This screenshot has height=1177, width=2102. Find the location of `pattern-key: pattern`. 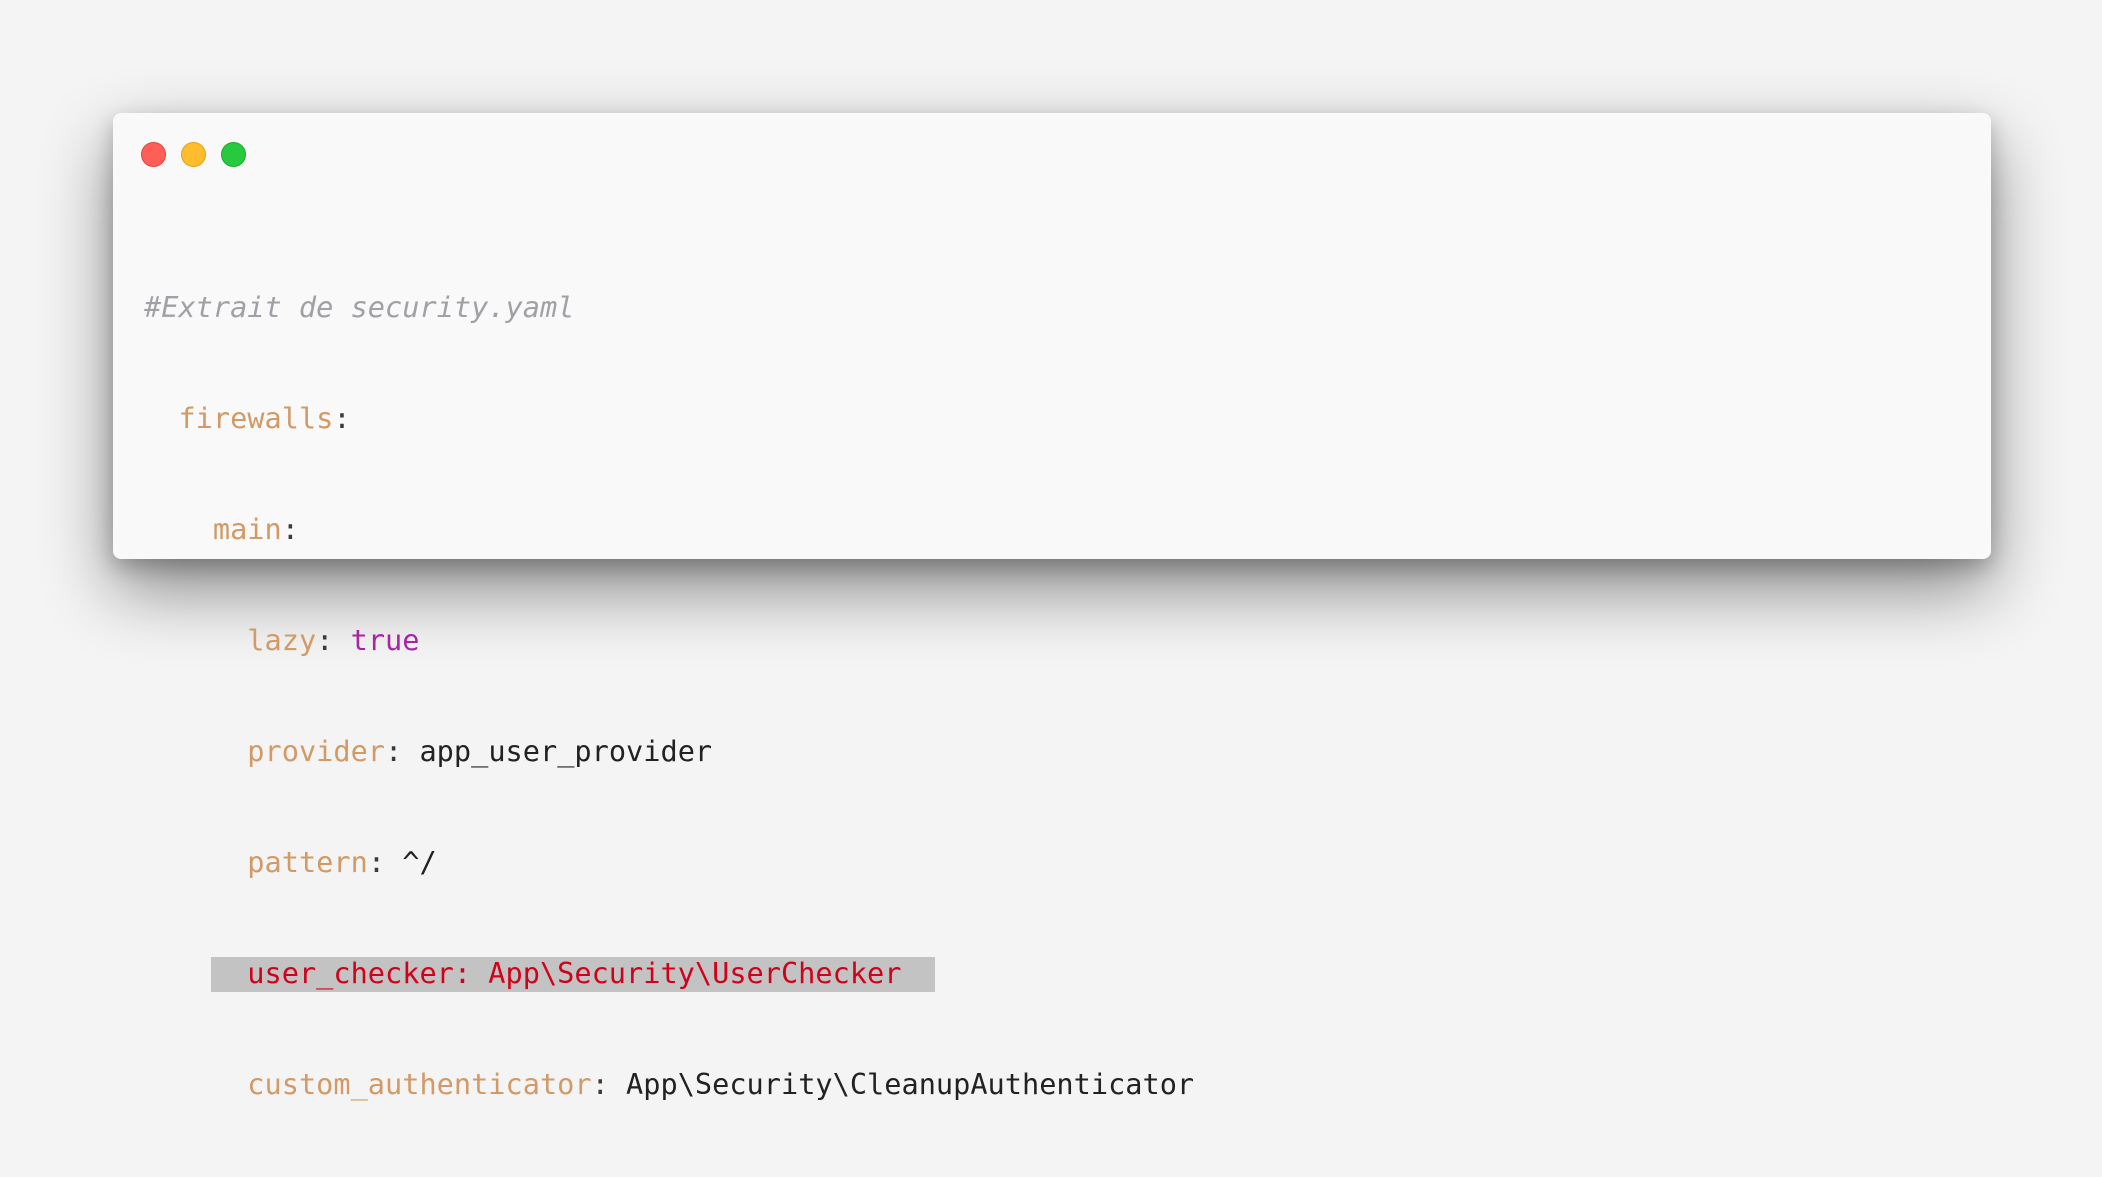

pattern-key: pattern is located at coordinates (307, 862).